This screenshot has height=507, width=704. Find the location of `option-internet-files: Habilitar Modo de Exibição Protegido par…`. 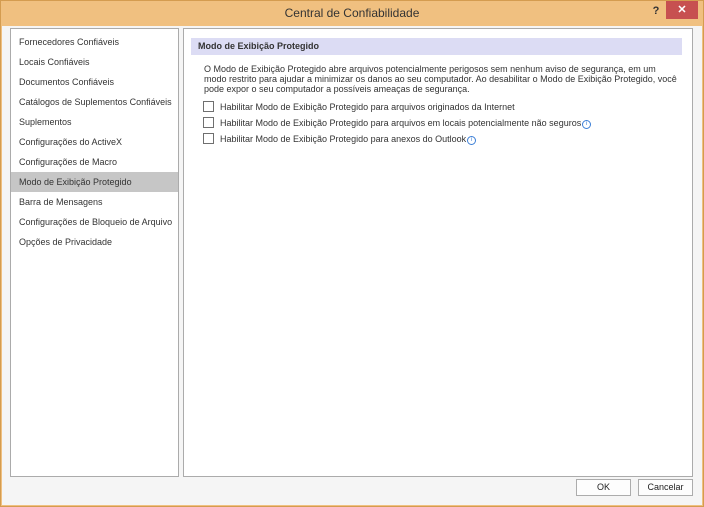

option-internet-files: Habilitar Modo de Exibição Protegido par… is located at coordinates (359, 108).